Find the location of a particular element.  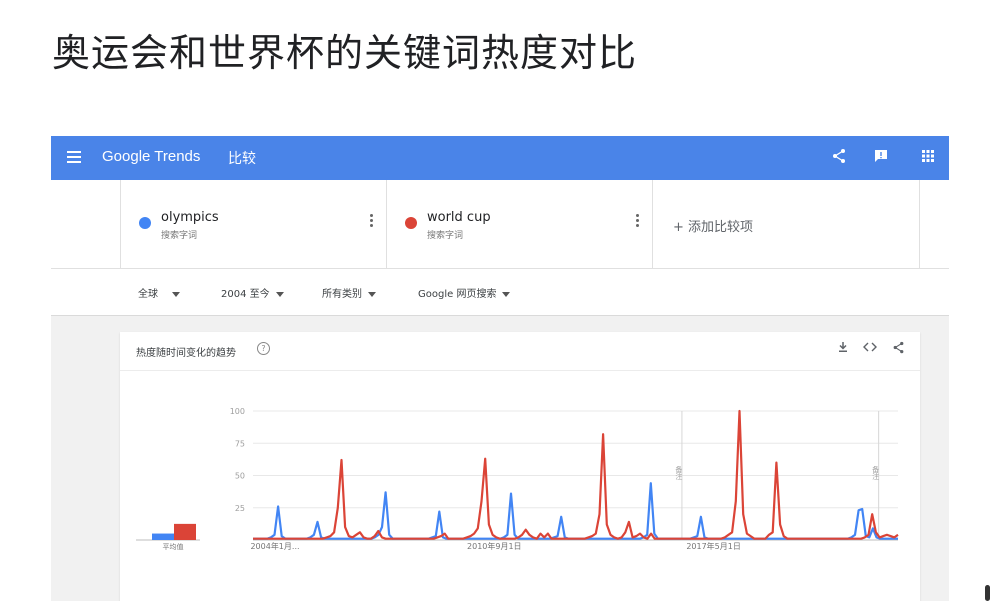

y-tick-label: 25 is located at coordinates (240, 508).